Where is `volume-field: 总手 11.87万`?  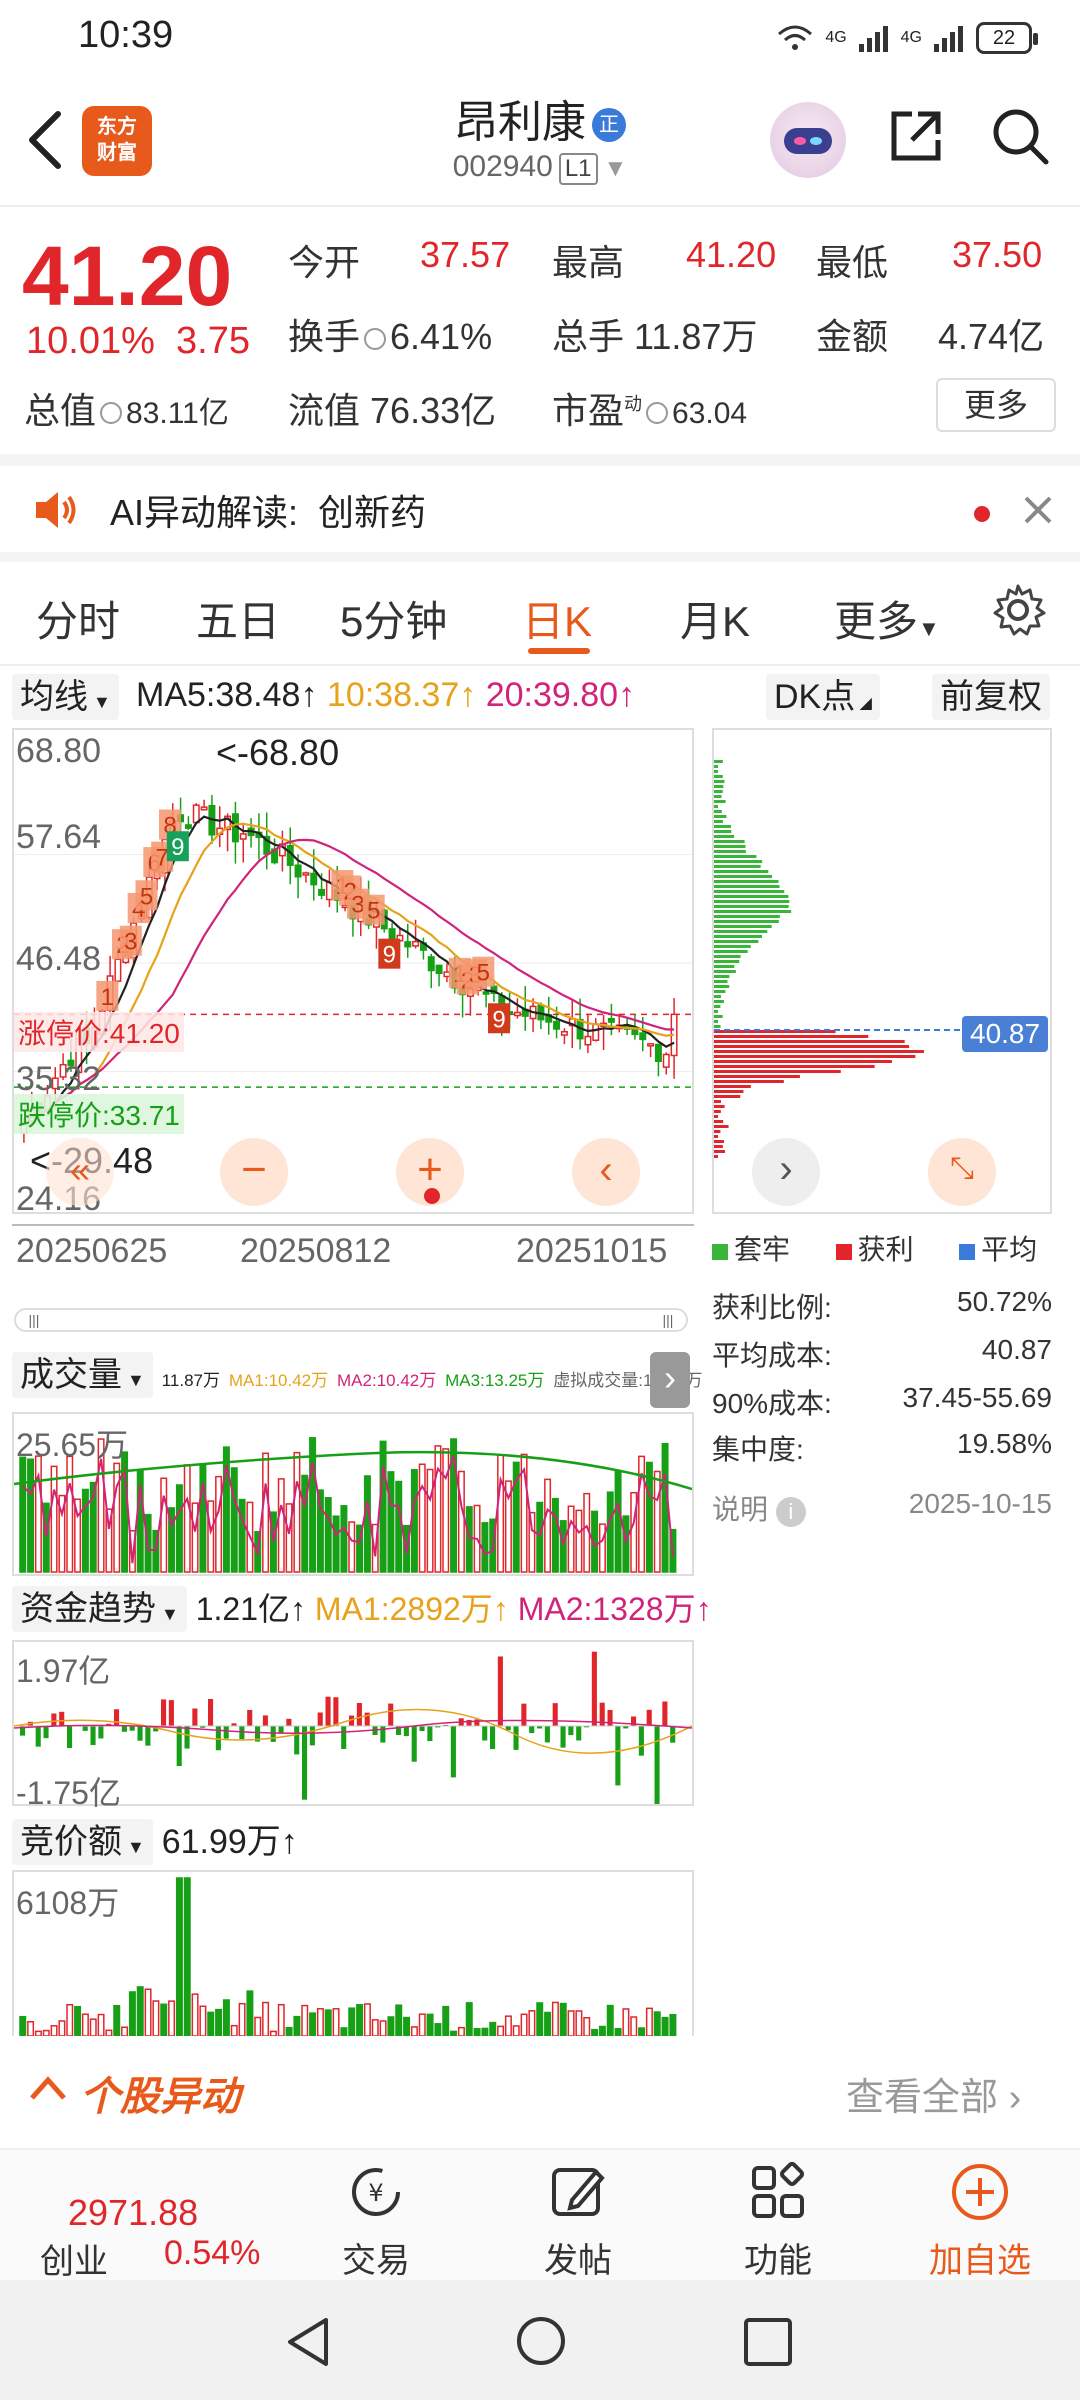 volume-field: 总手 11.87万 is located at coordinates (655, 336).